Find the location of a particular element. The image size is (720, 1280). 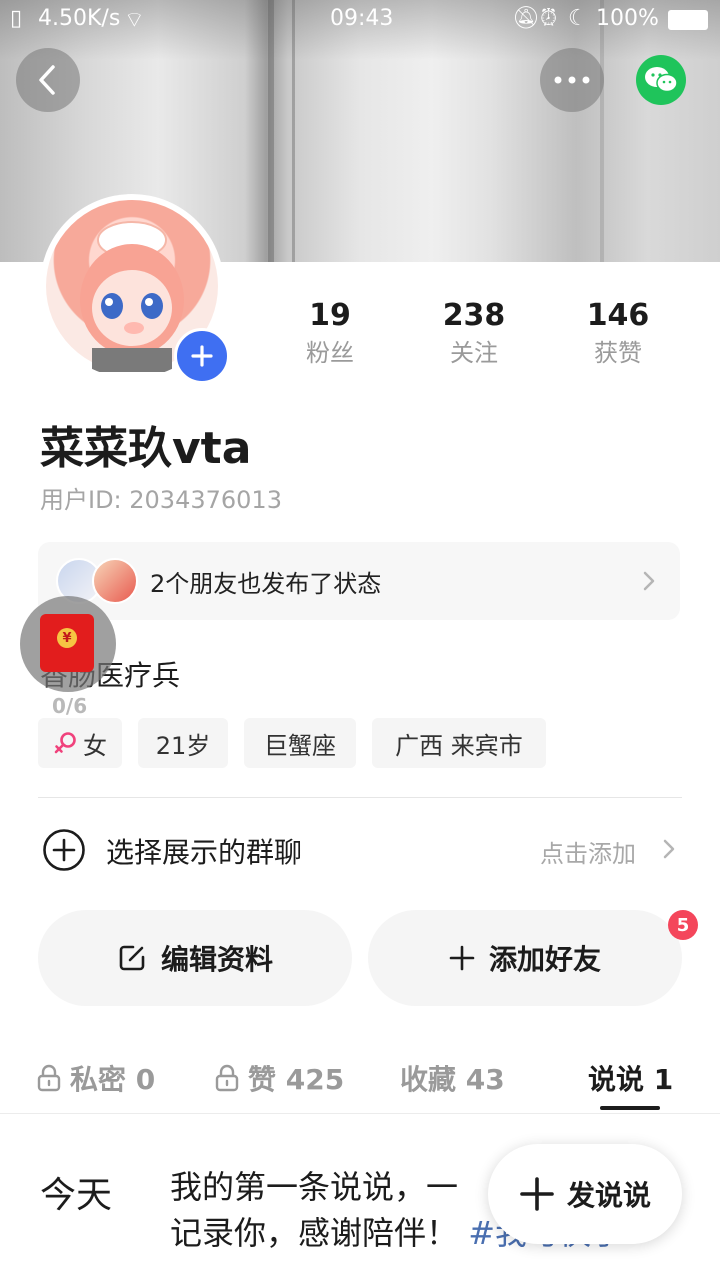

chevron-left-icon is located at coordinates (47, 80).